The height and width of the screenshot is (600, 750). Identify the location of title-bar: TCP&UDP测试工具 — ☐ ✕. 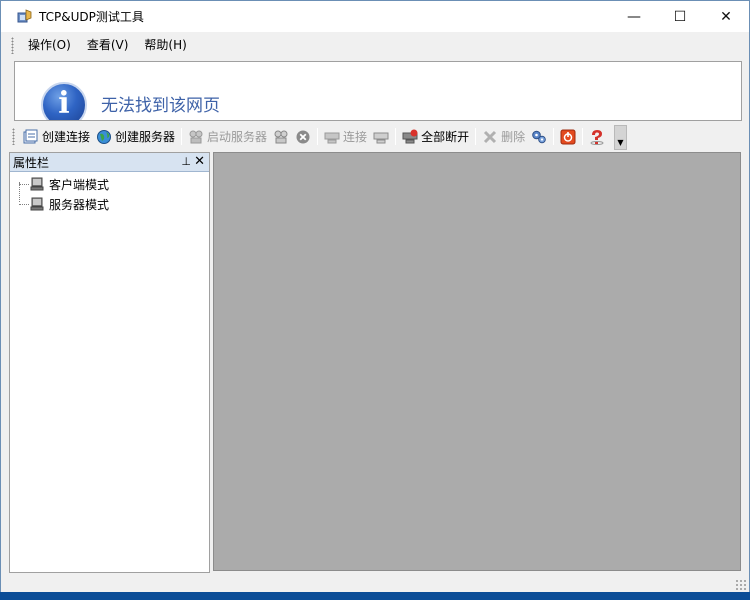
(375, 16).